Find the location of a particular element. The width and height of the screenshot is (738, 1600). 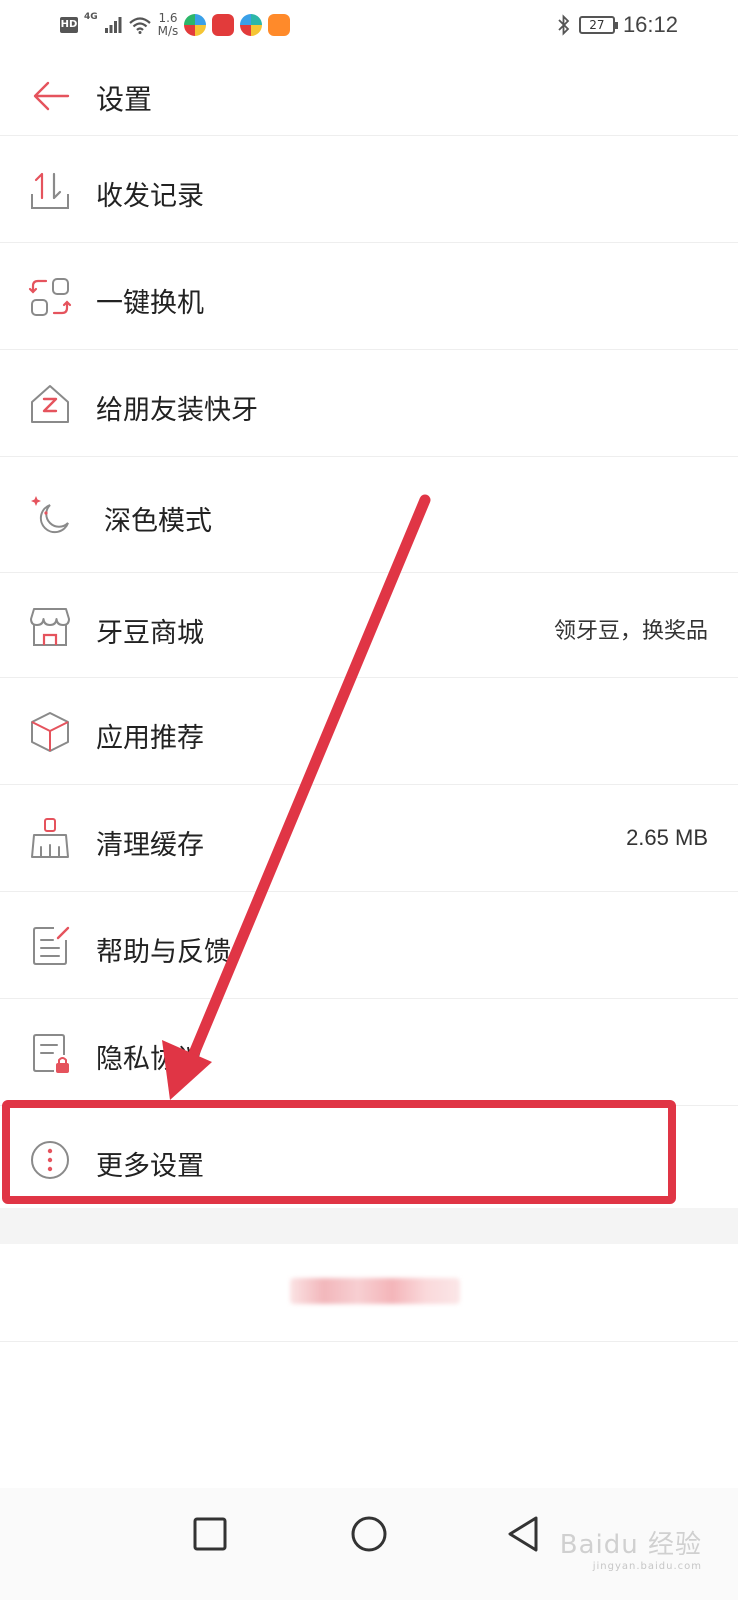

phone-switch-icon is located at coordinates (50, 297).